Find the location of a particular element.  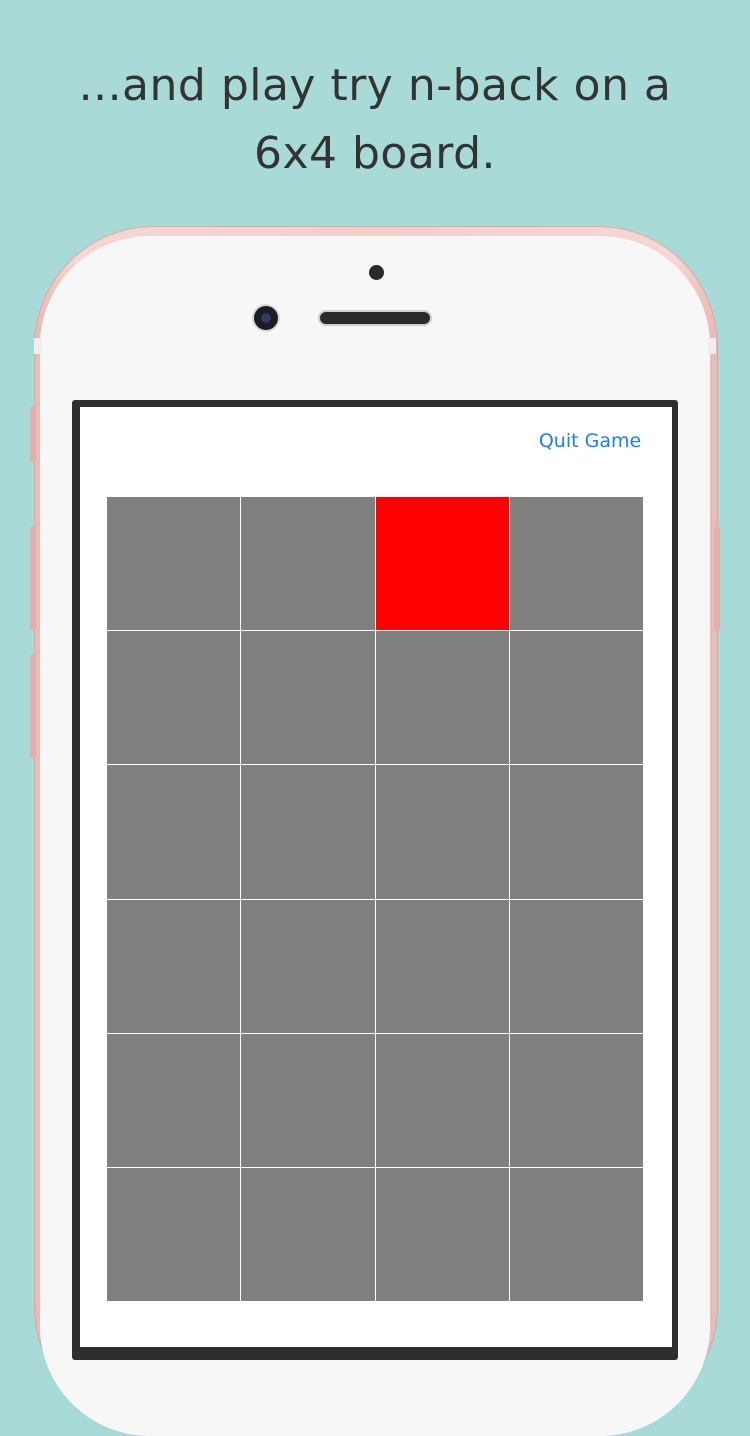

mute-switch is located at coordinates (33, 434).